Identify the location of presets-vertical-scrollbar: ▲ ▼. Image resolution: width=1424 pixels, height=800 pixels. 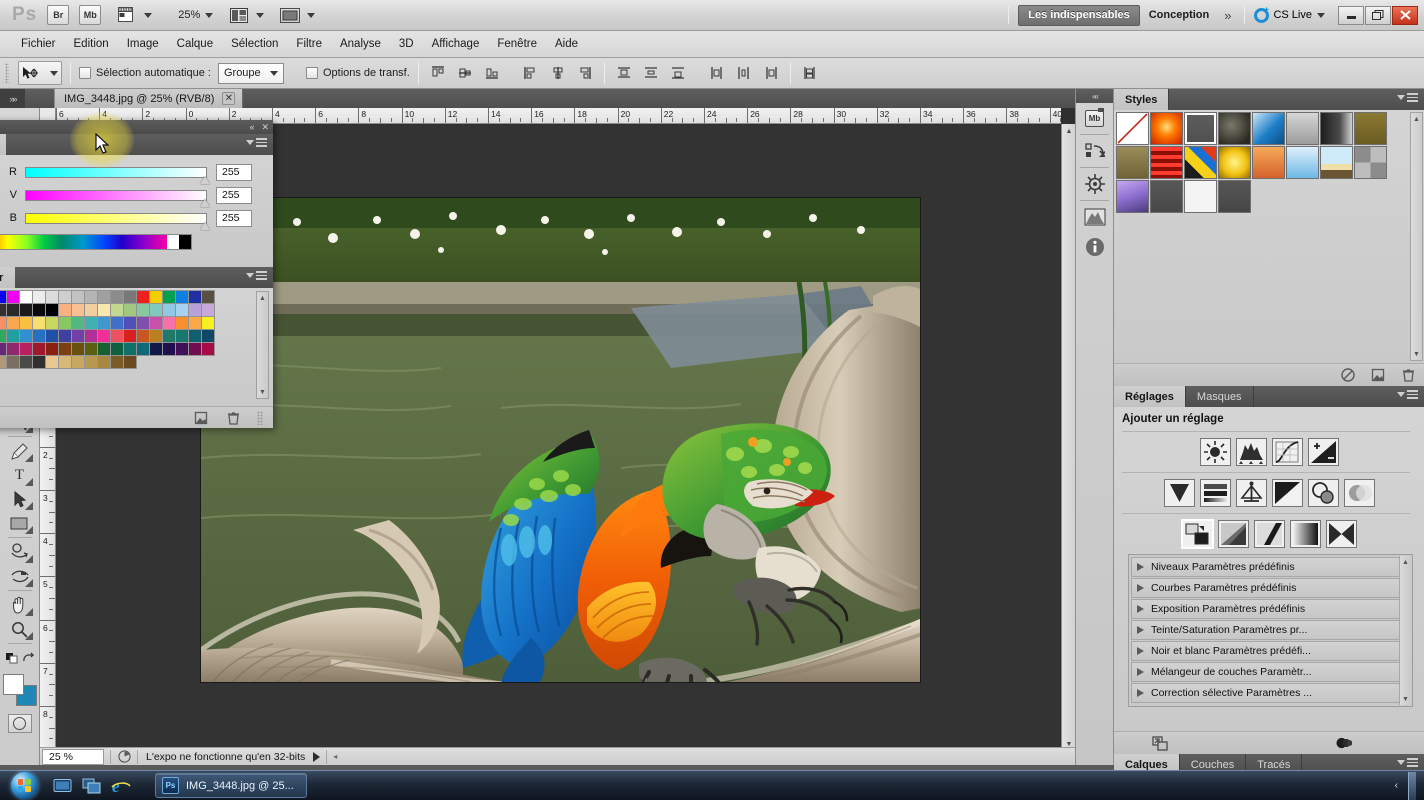
(1405, 630).